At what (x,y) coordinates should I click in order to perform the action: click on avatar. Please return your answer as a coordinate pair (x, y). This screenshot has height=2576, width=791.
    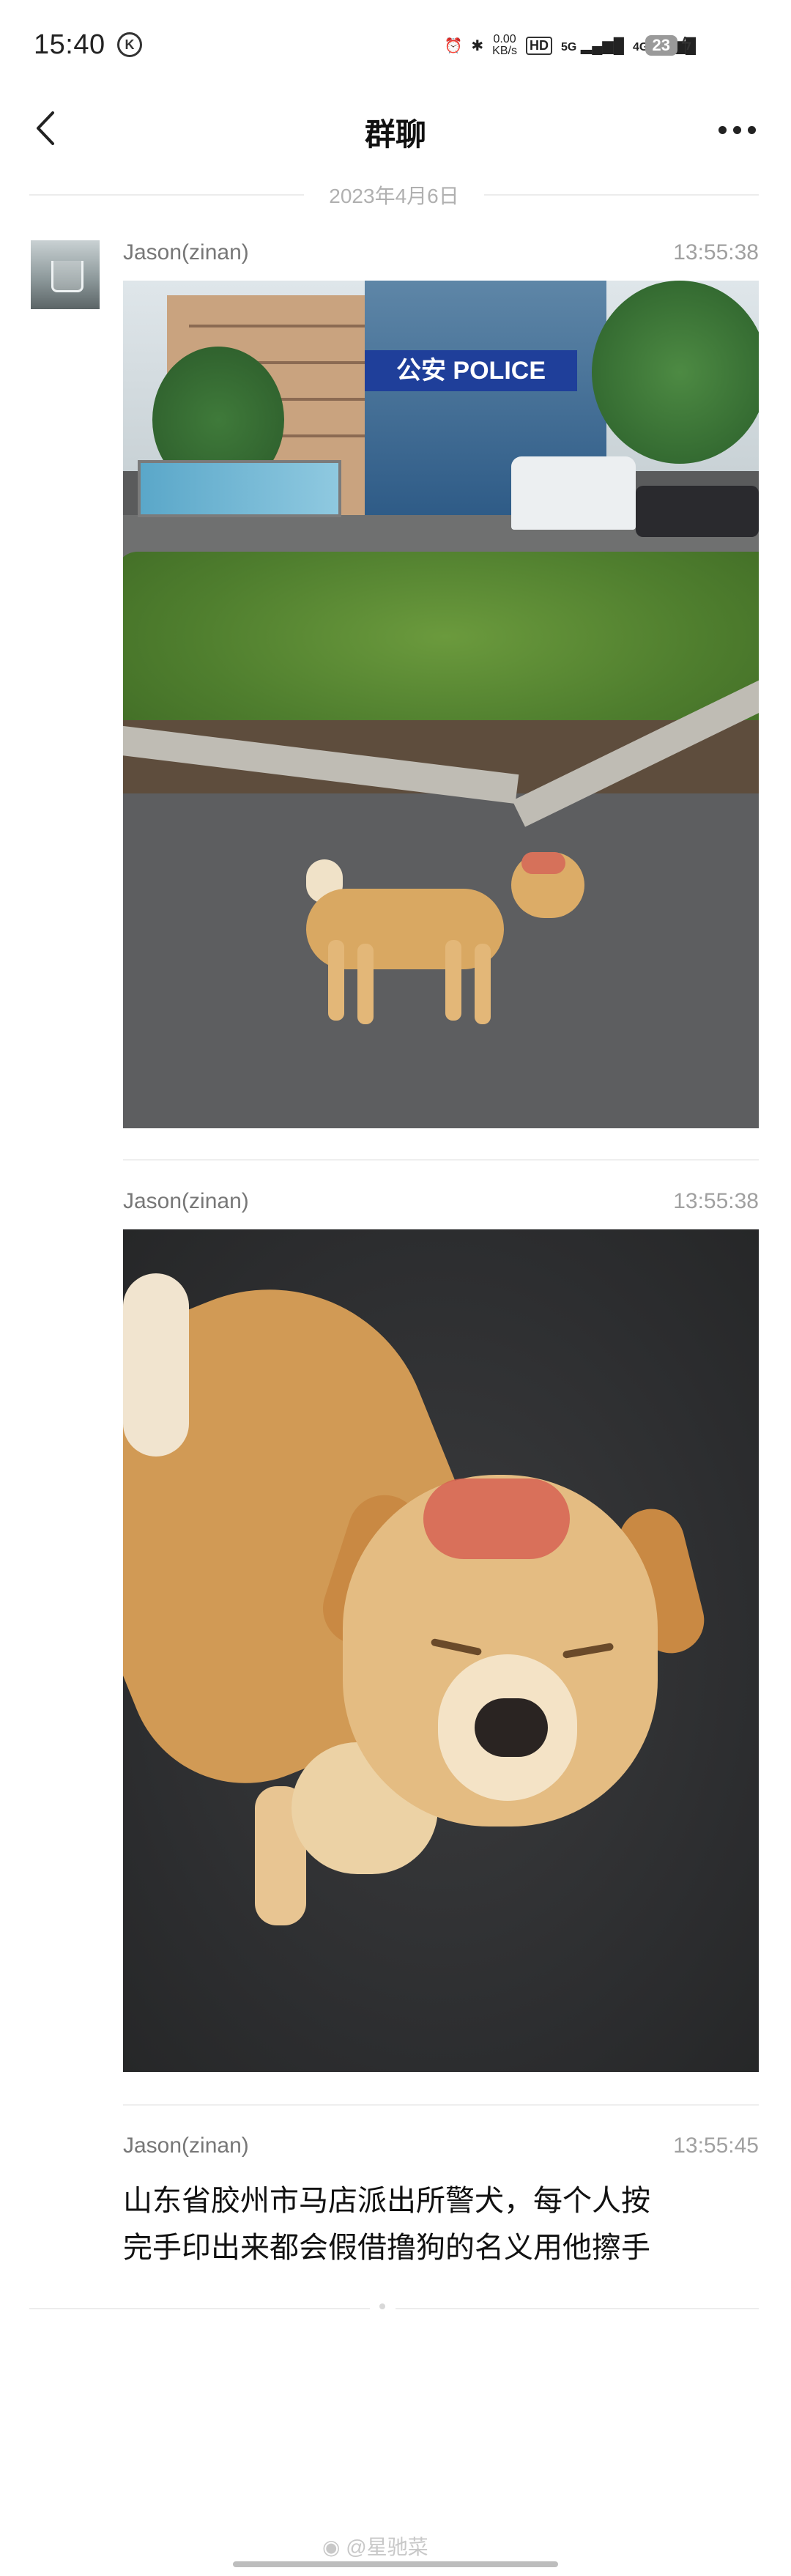
    Looking at the image, I should click on (65, 274).